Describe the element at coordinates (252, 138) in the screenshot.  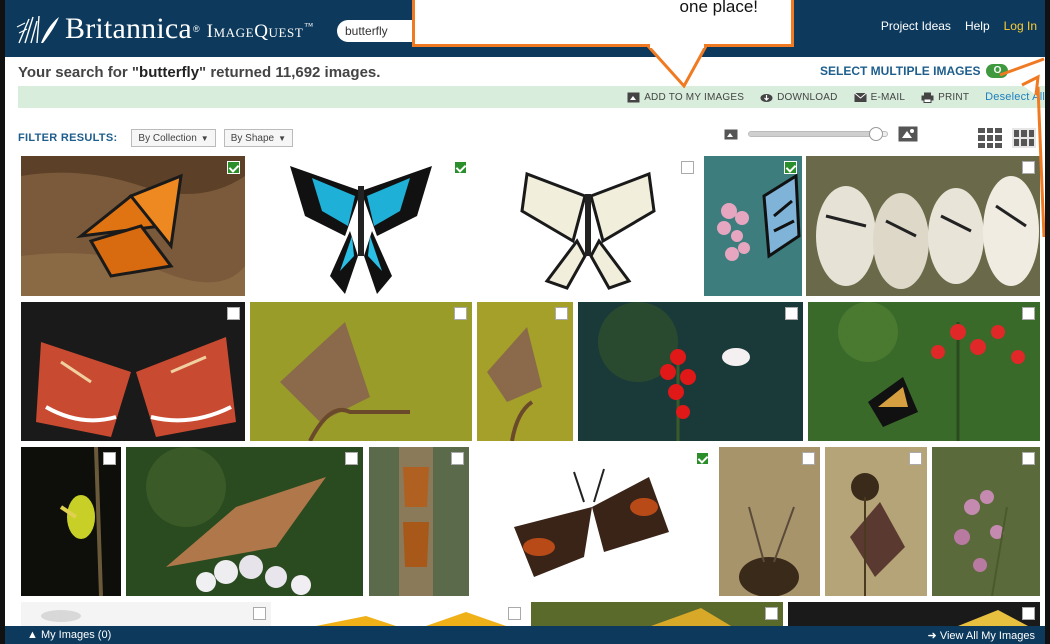
I see `shape-dropdown-label: By Shape` at that location.